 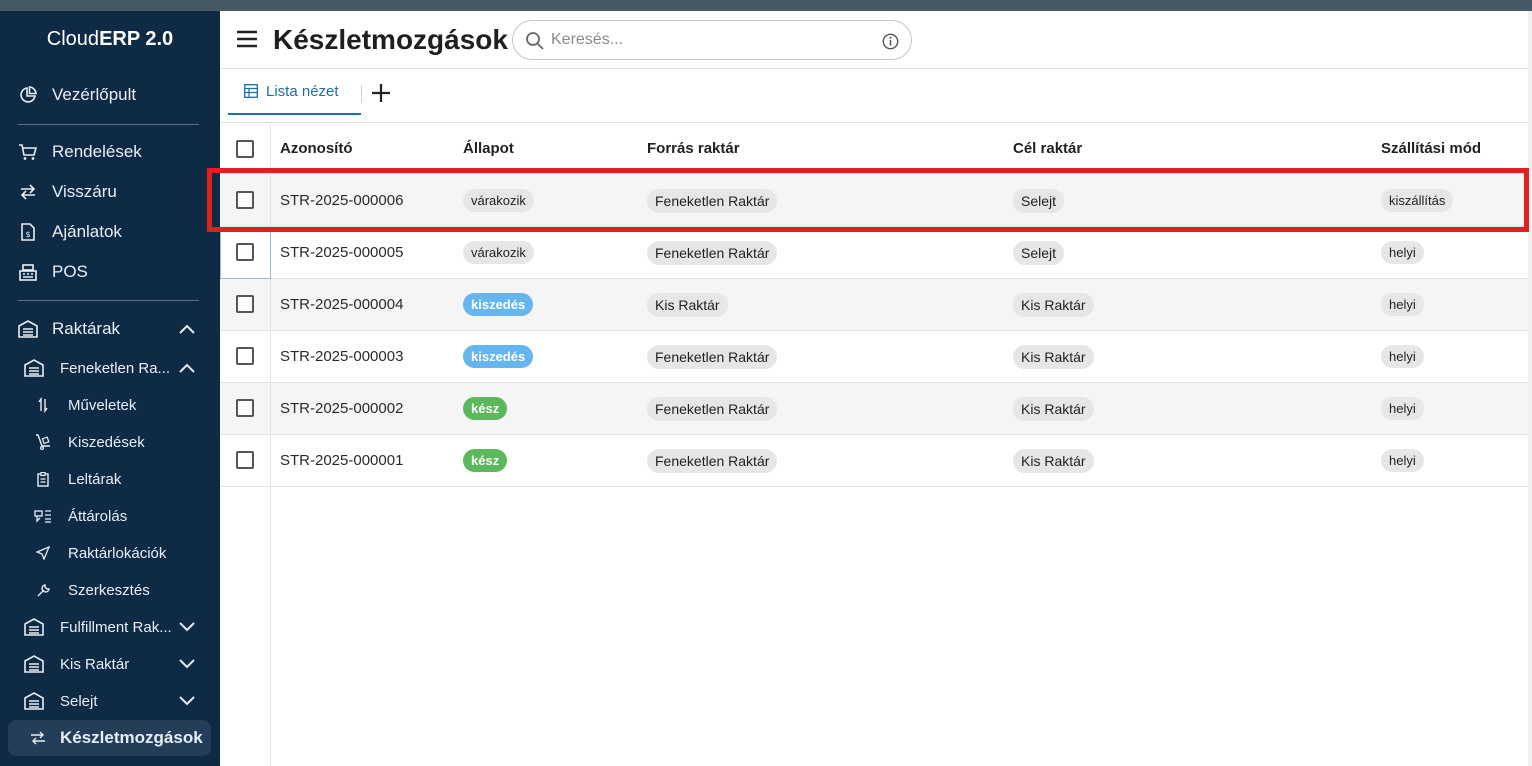 I want to click on search-box, so click(x=712, y=40).